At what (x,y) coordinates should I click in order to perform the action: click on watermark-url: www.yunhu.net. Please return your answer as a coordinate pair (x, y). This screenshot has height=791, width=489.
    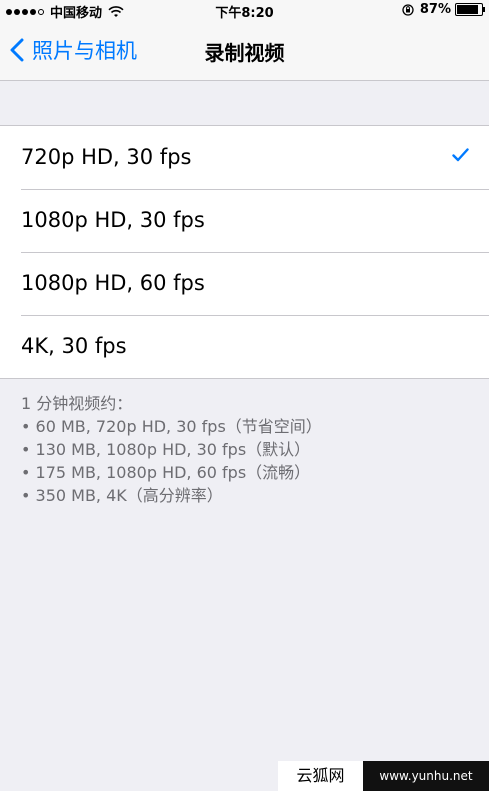
    Looking at the image, I should click on (426, 776).